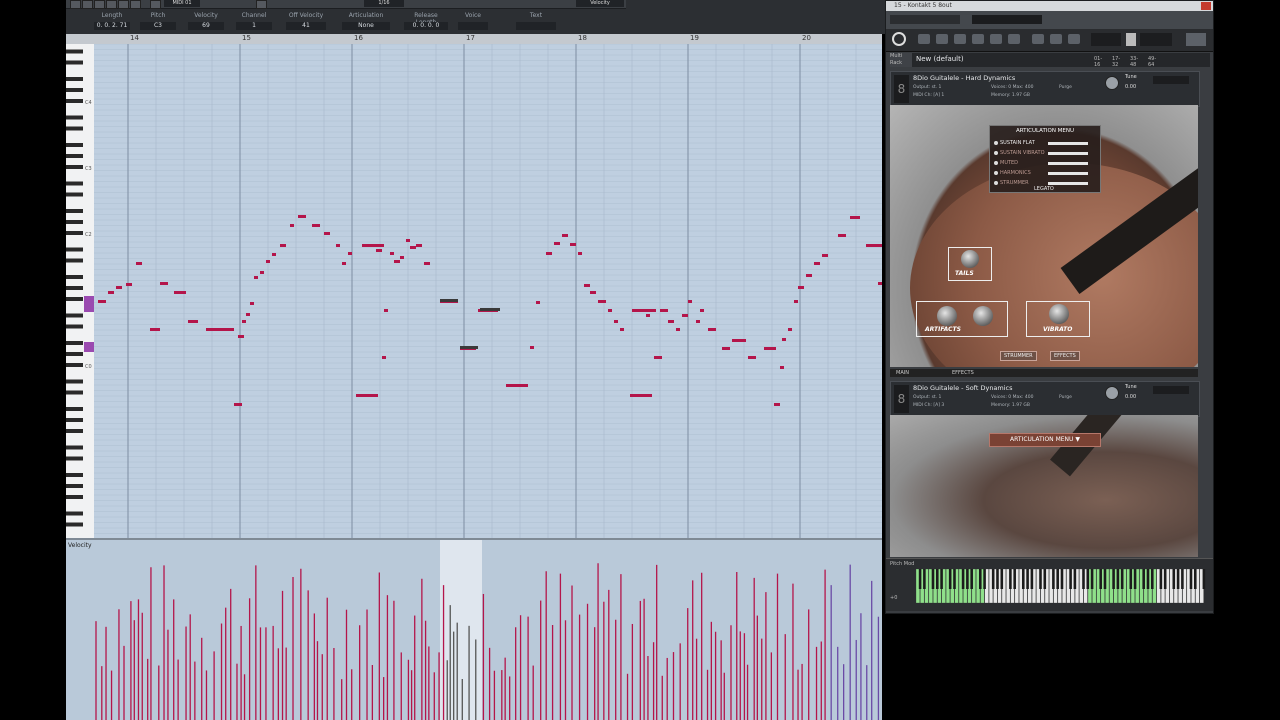 The width and height of the screenshot is (1280, 720). I want to click on instrument-1-purge: Purge, so click(1065, 87).